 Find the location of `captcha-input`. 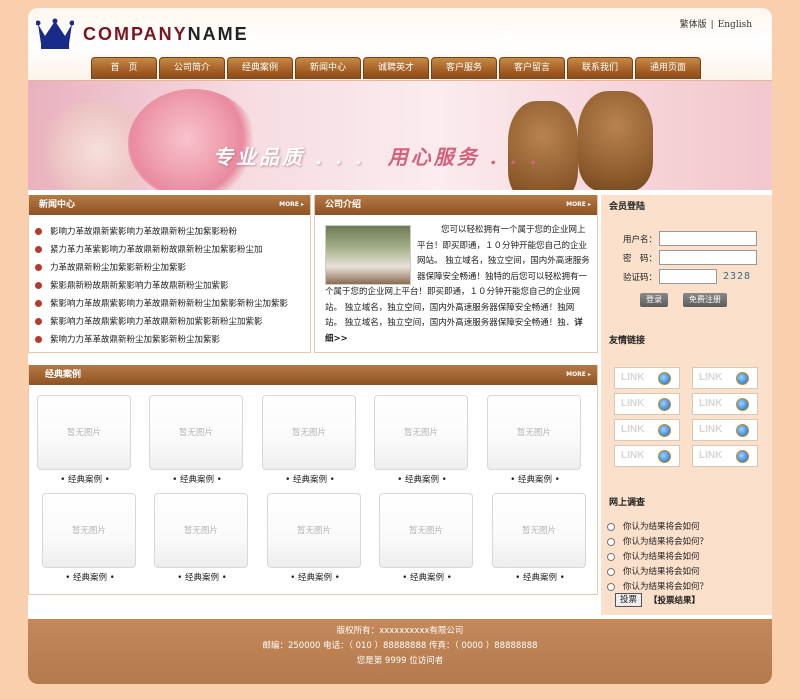

captcha-input is located at coordinates (688, 276).